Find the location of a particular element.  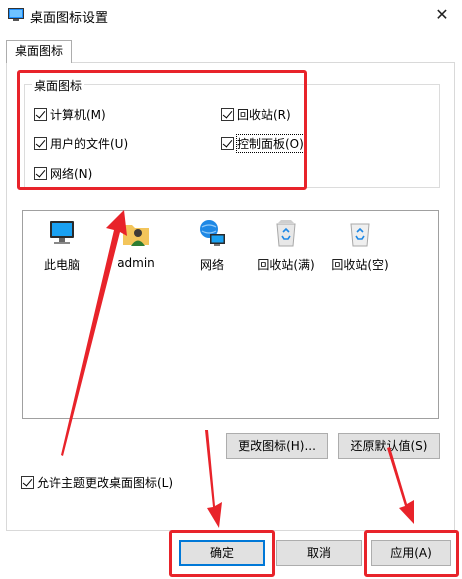

window-title: 桌面图标设置 is located at coordinates (69, 18).